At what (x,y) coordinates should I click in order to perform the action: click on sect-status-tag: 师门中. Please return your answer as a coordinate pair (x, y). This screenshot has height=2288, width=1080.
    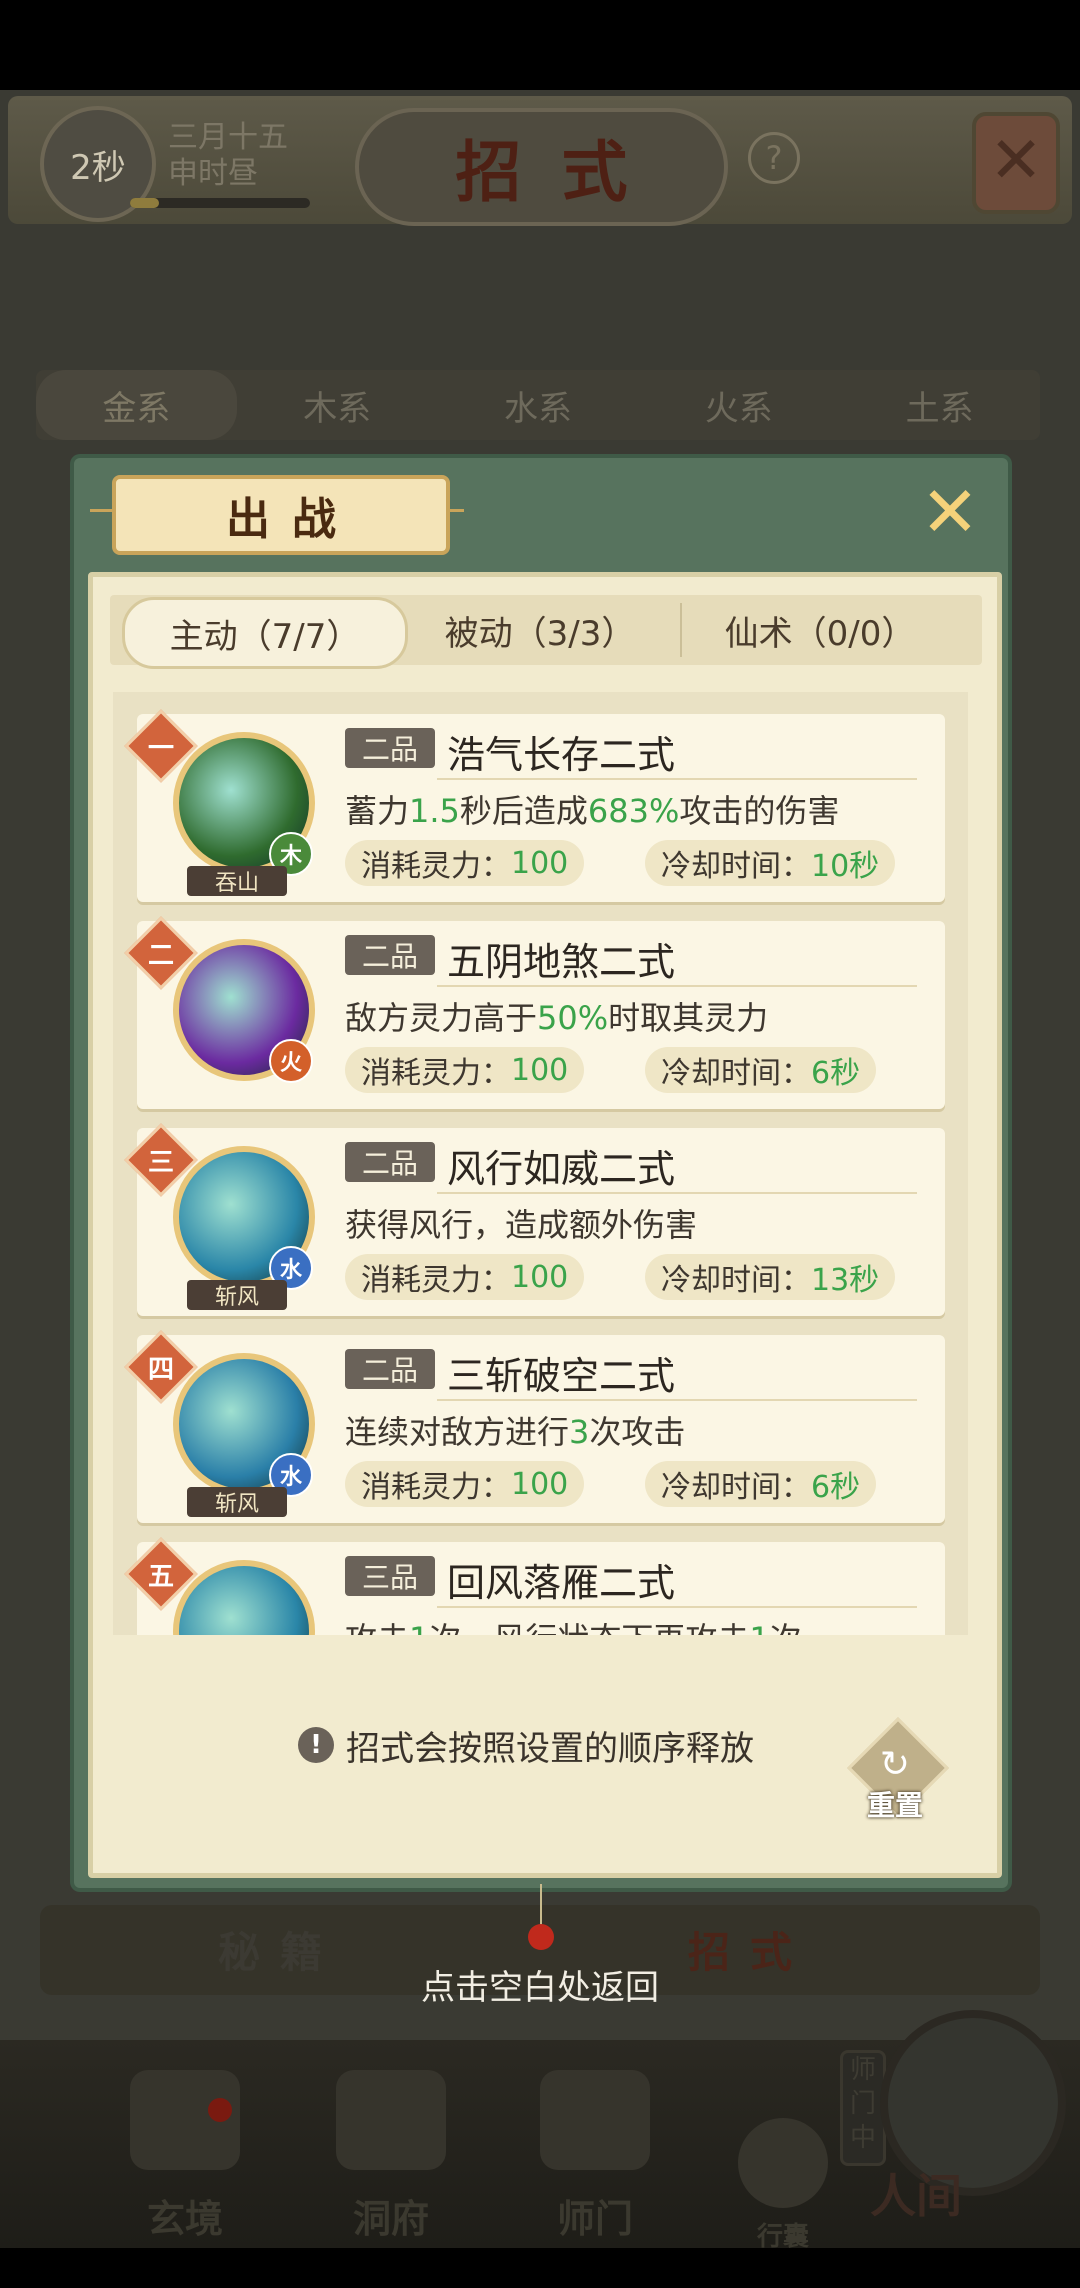
    Looking at the image, I should click on (863, 2108).